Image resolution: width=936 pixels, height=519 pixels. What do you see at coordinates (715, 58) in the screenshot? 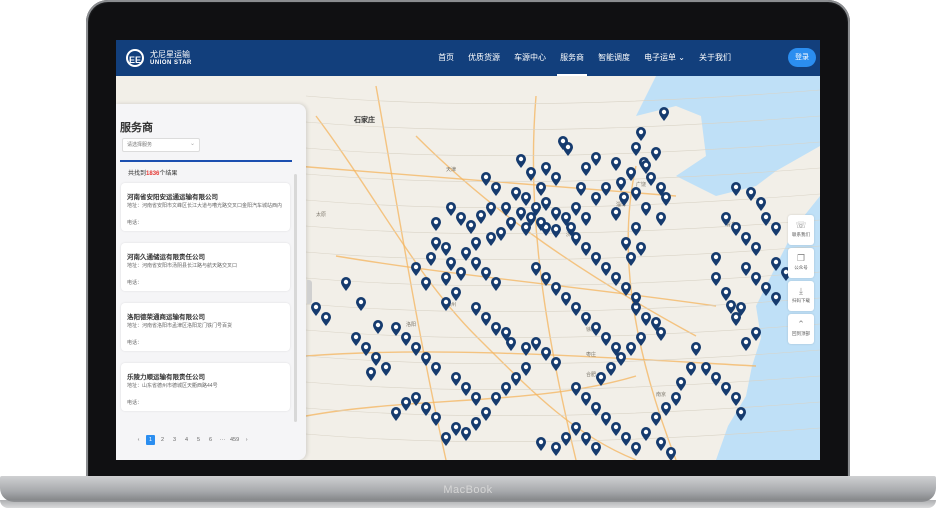
I see `nav-item-6: 关于我们` at bounding box center [715, 58].